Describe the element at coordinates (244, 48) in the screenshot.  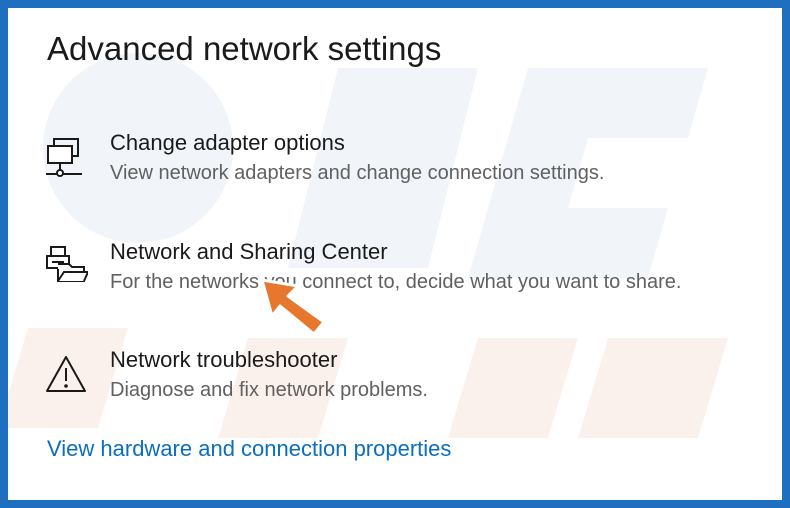
I see `page-title: Advanced network settings` at that location.